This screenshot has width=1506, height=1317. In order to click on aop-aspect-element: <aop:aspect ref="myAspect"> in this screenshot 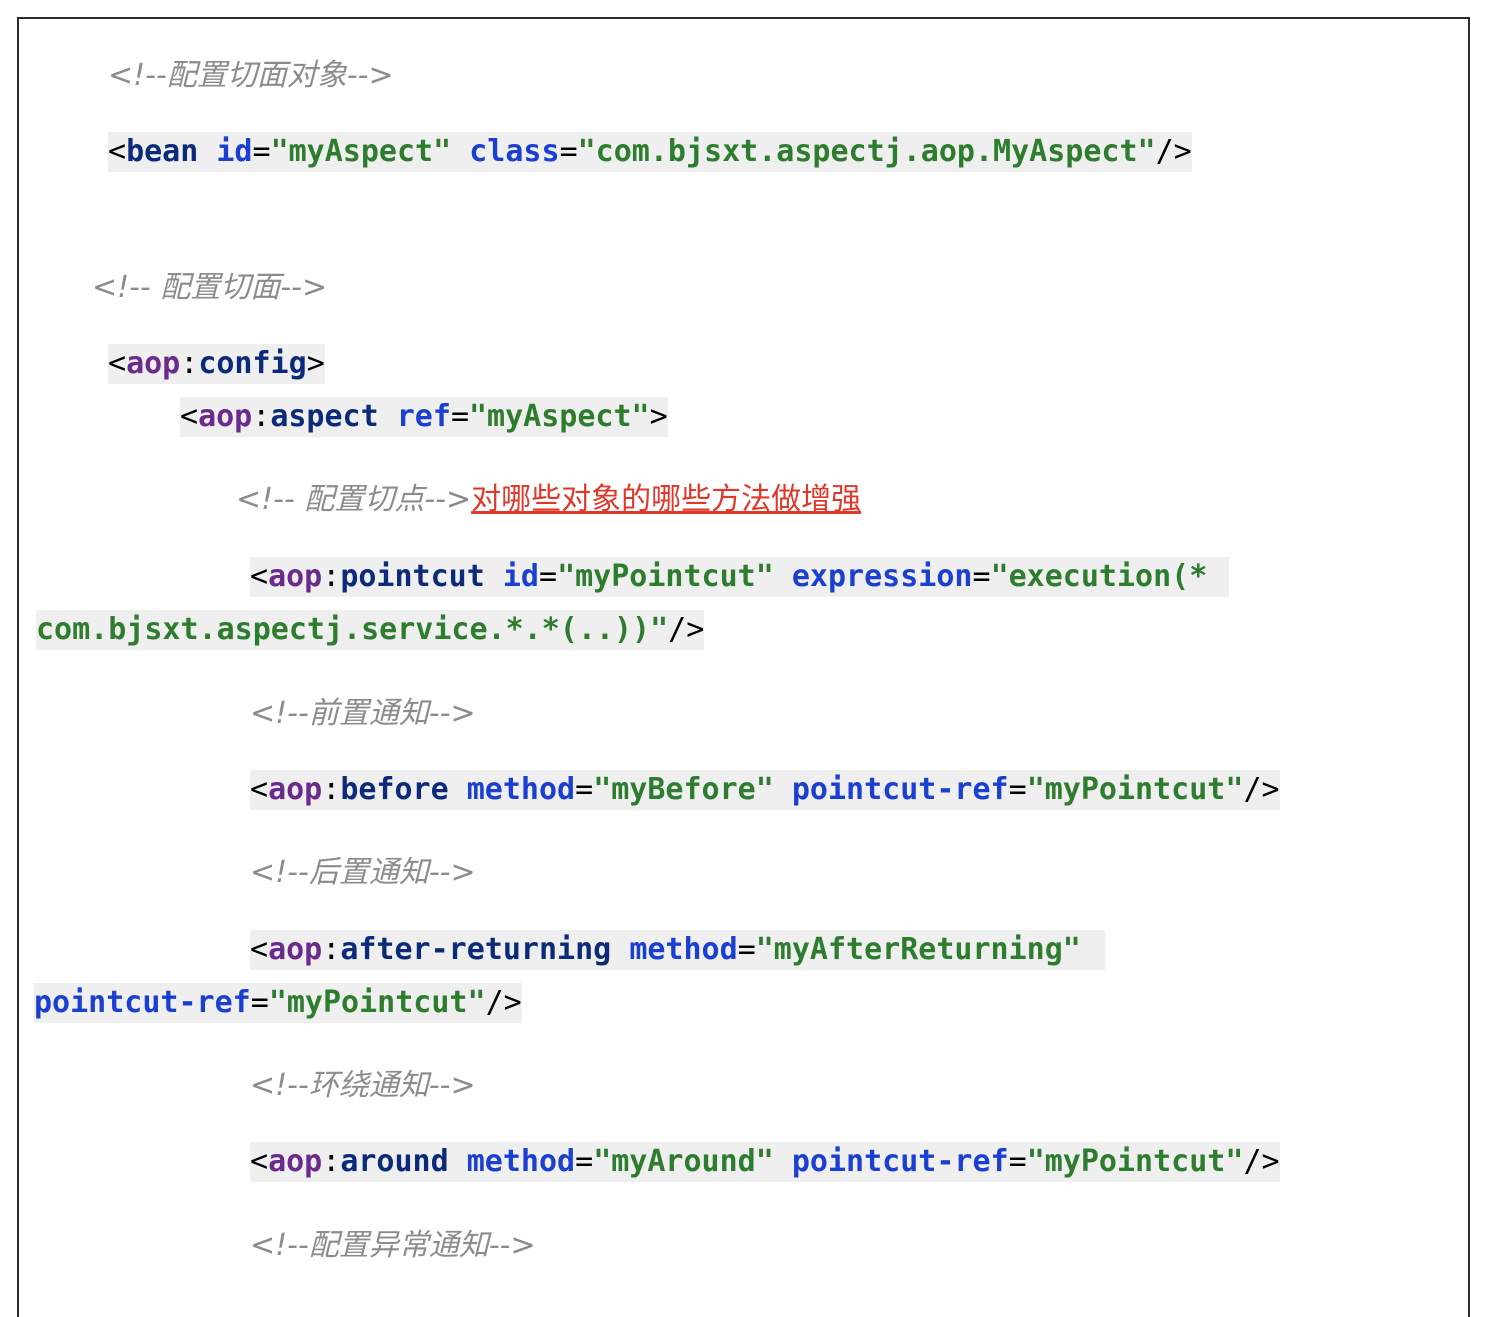, I will do `click(424, 417)`.